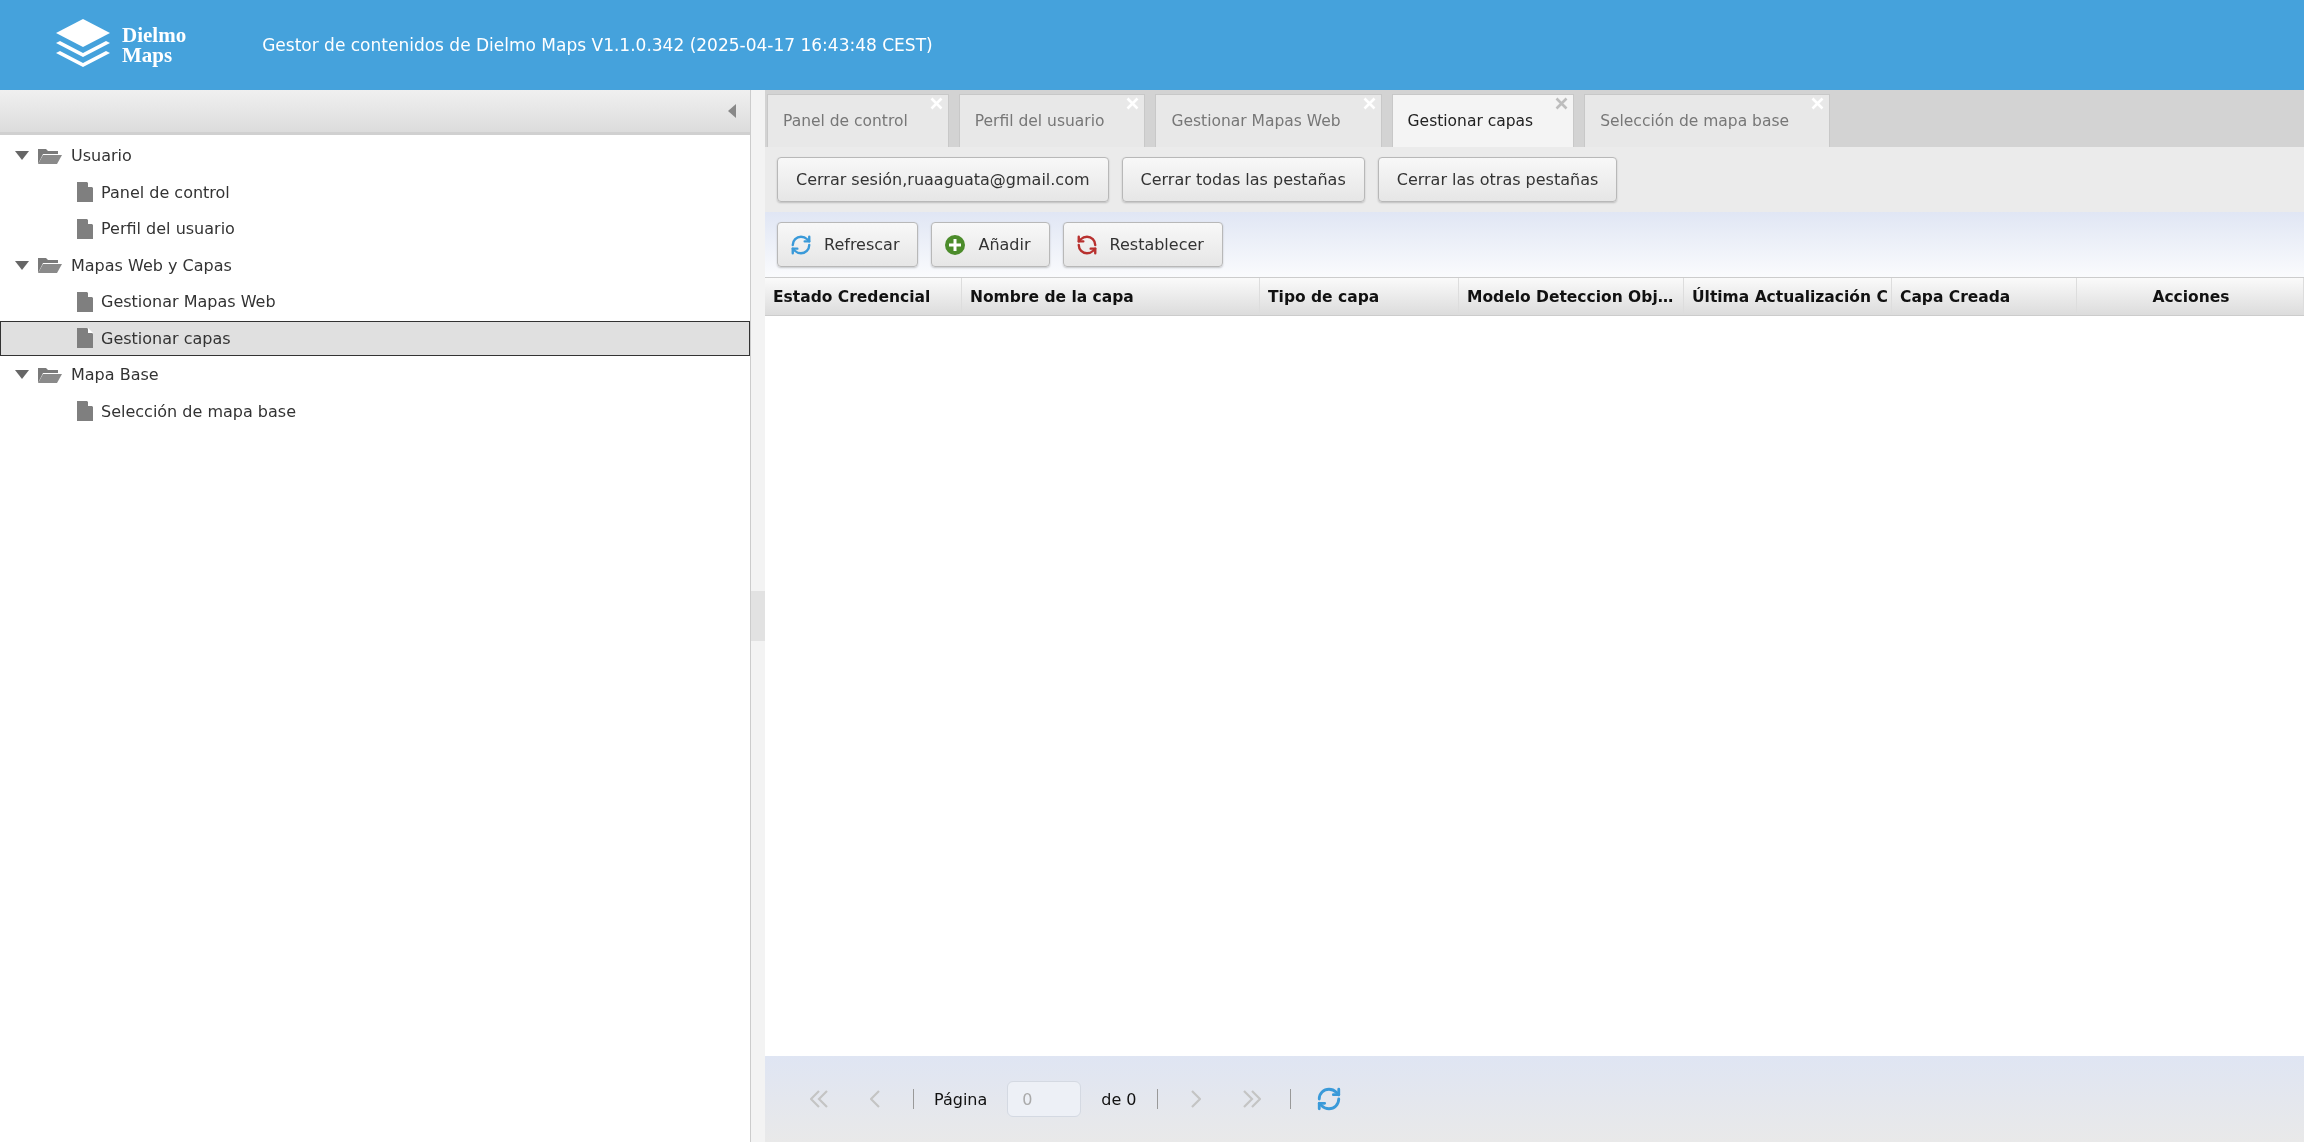 The image size is (2304, 1142). What do you see at coordinates (732, 111) in the screenshot?
I see `collapse-icon` at bounding box center [732, 111].